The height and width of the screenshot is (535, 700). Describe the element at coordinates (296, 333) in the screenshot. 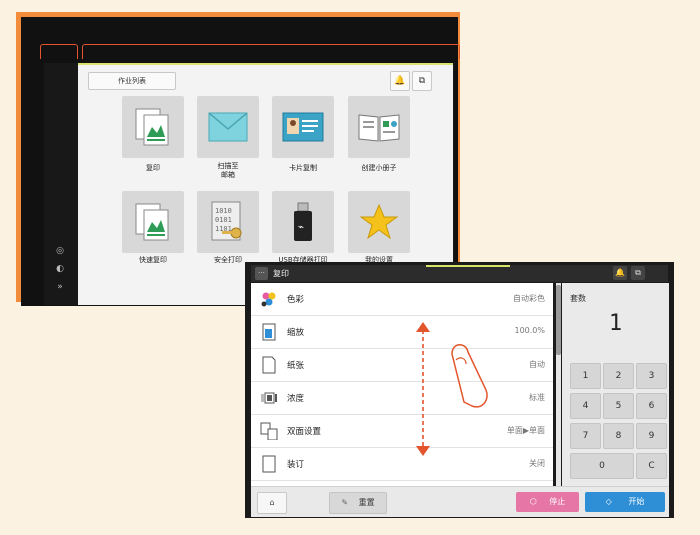

I see `setting-label: 缩放` at that location.